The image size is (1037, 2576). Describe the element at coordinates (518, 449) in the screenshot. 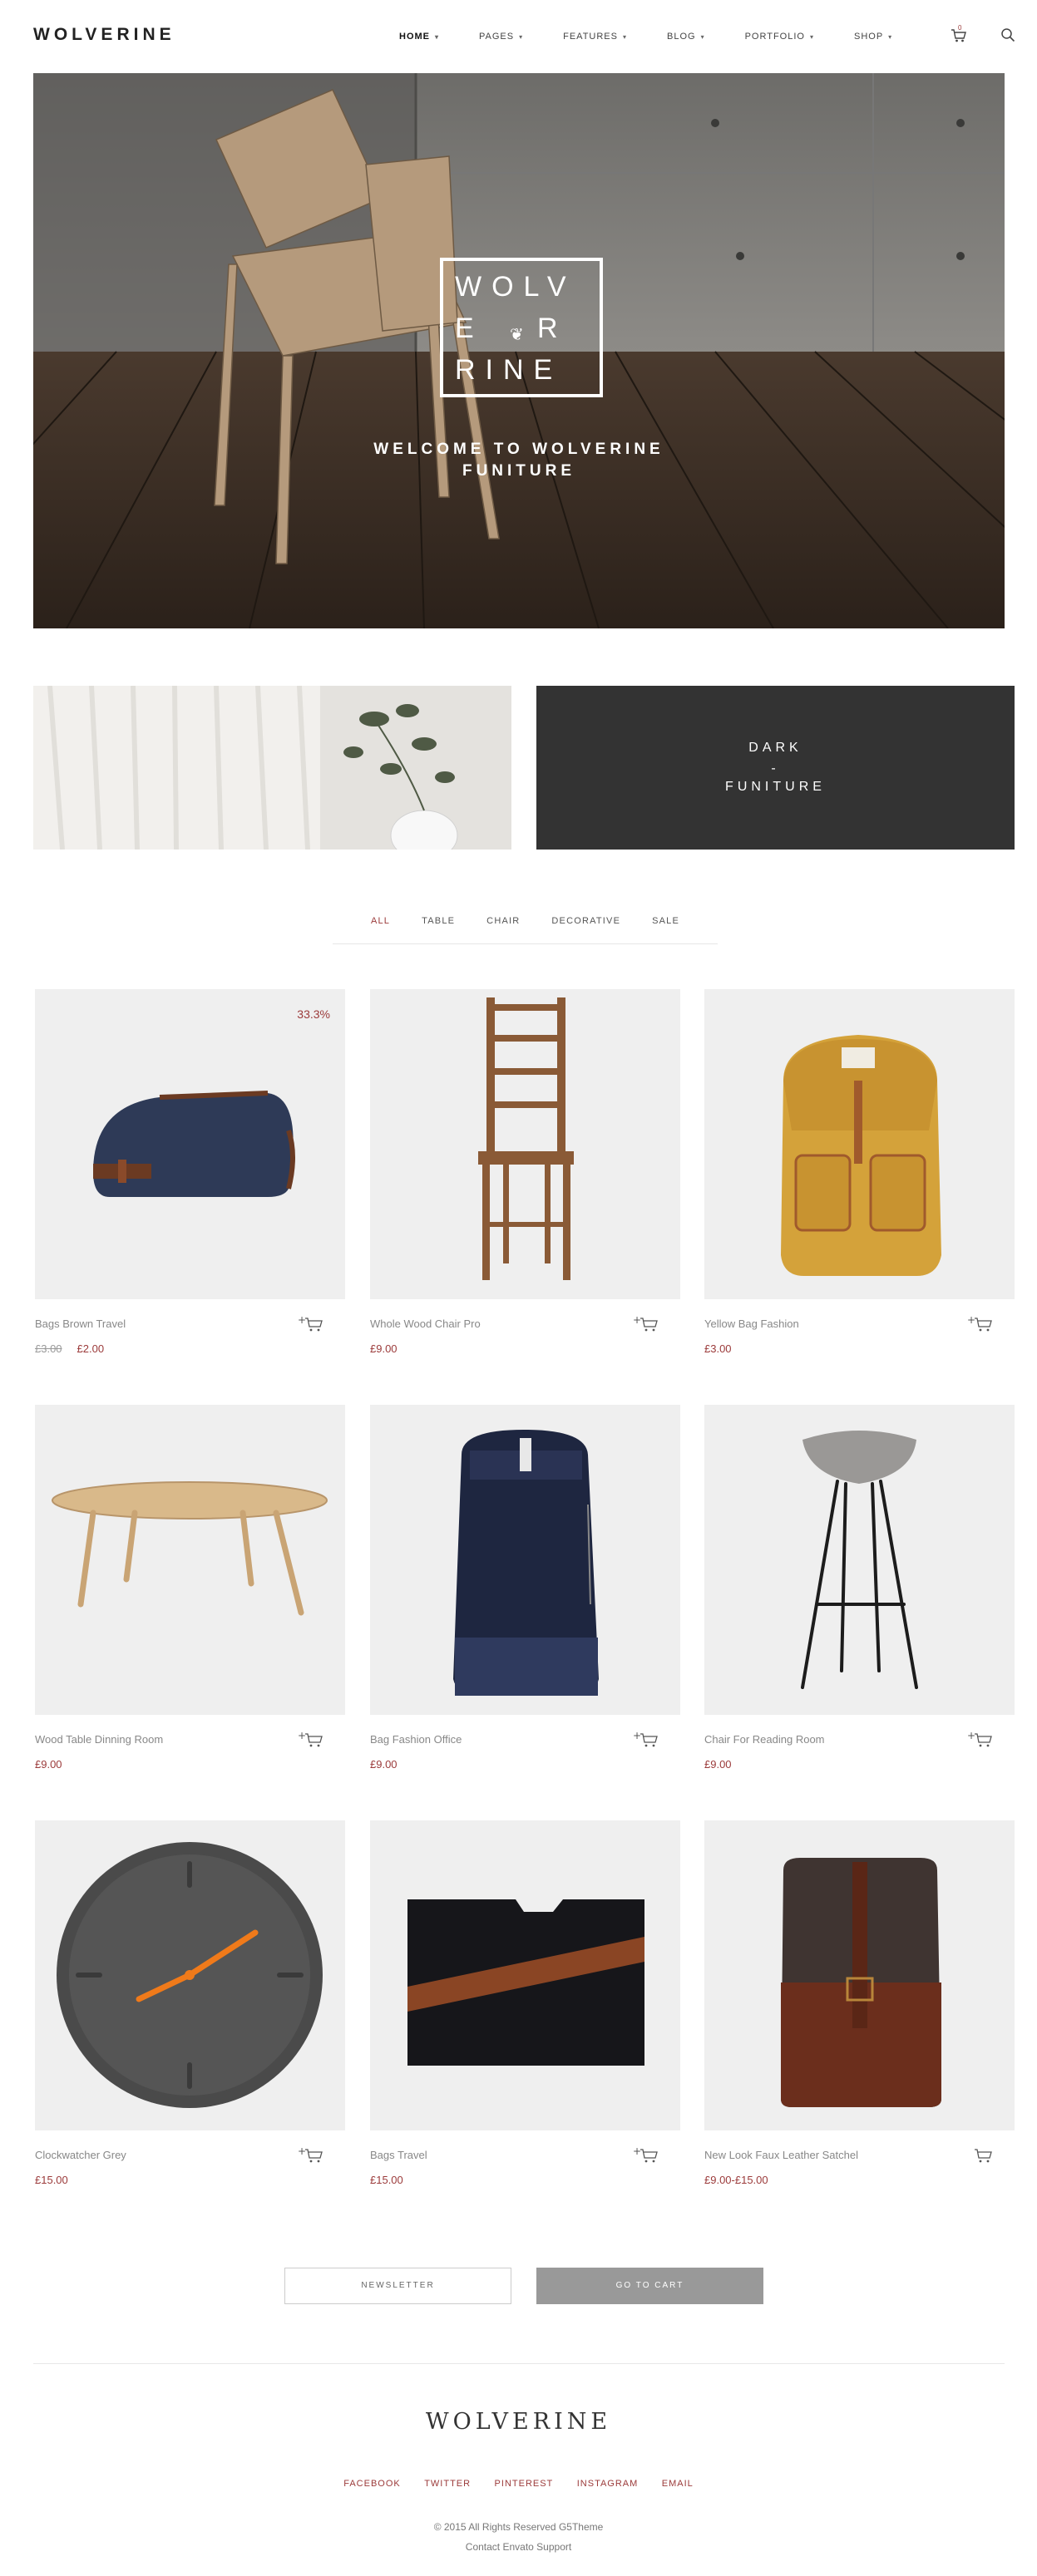

I see `hero-welcome-line1: WELCOME TO WOLVERINE` at that location.